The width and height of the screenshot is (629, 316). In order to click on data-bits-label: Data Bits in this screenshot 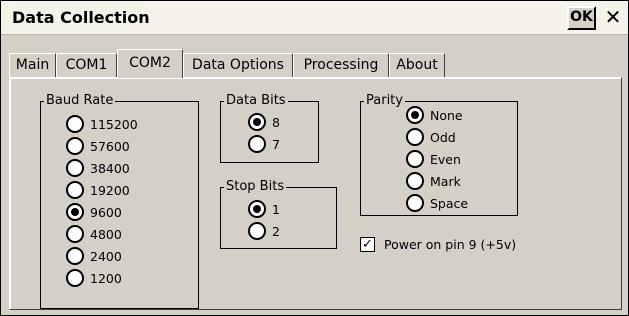, I will do `click(256, 101)`.